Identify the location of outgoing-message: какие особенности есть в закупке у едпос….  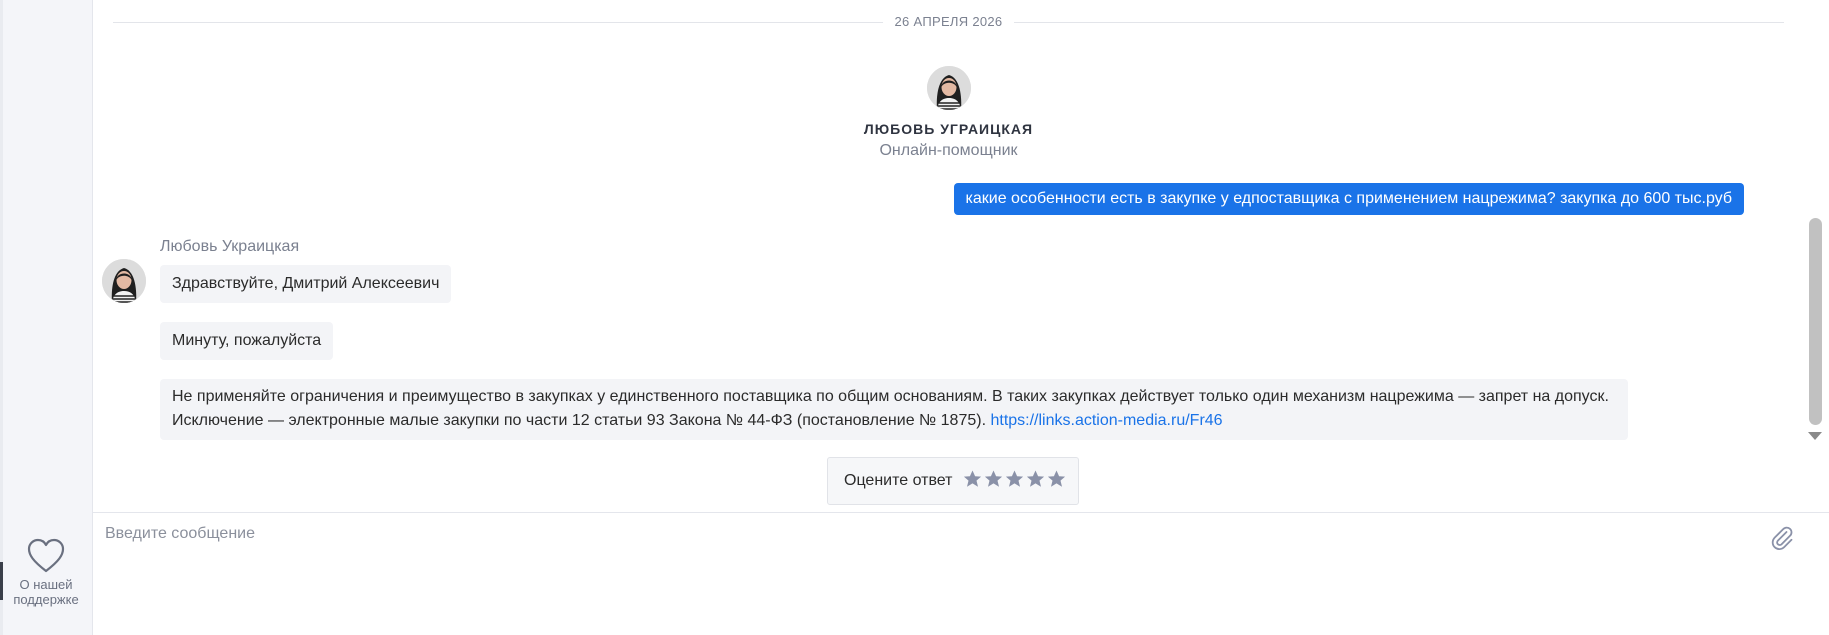
(1348, 199).